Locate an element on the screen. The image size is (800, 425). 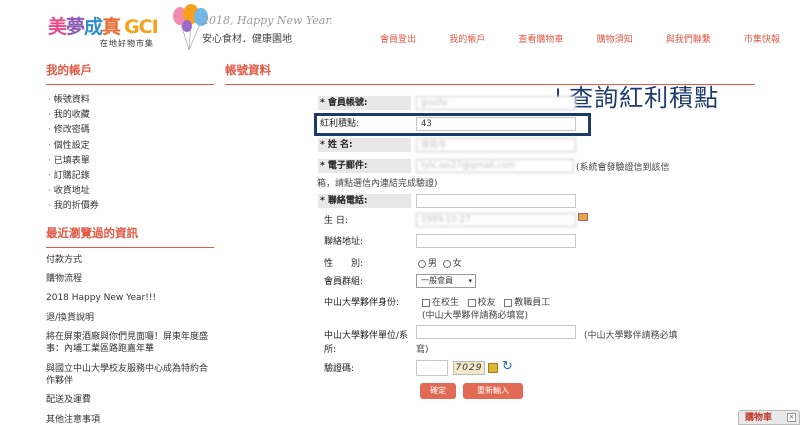
nav-logout: 會員登出 is located at coordinates (398, 38).